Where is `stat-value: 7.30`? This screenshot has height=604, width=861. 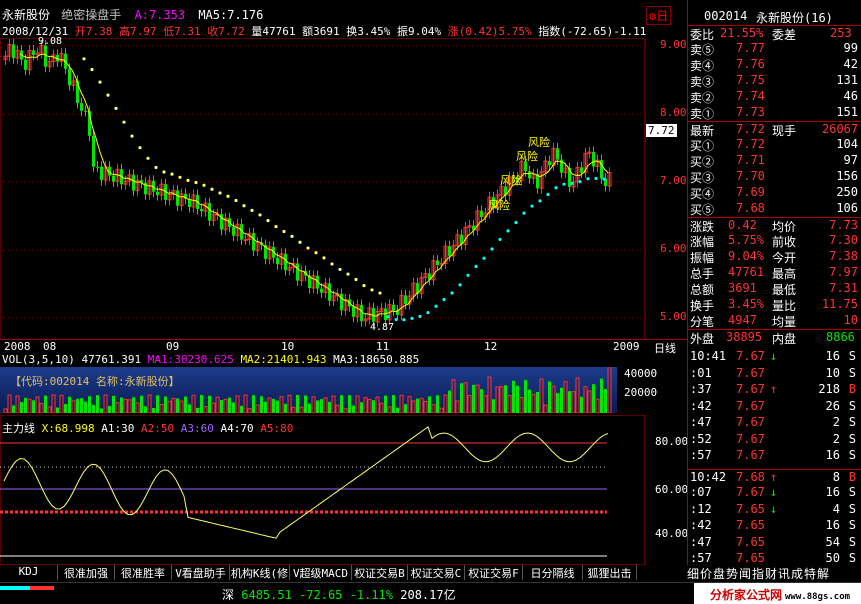
stat-value: 7.30 is located at coordinates (843, 240).